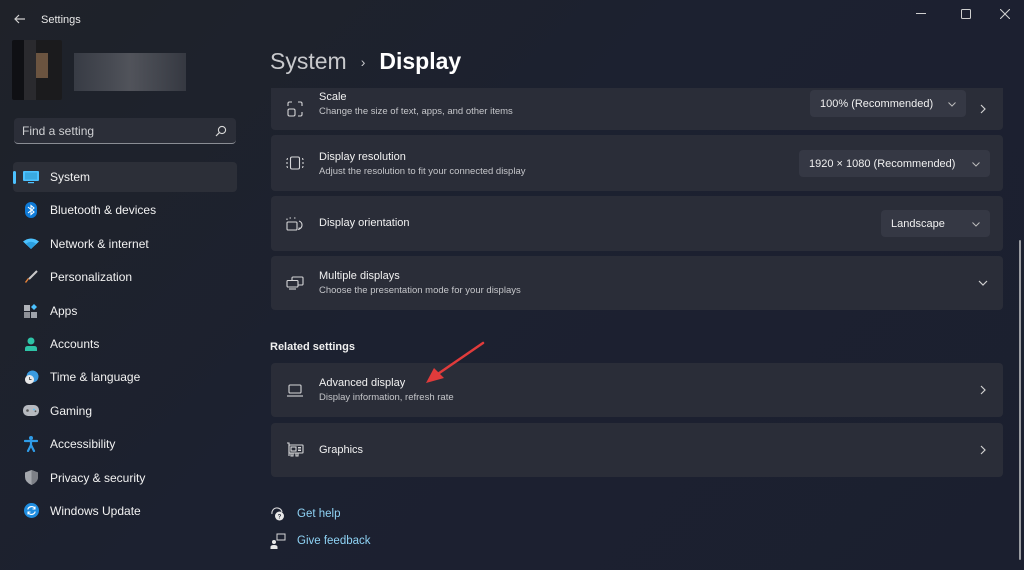 Image resolution: width=1024 pixels, height=570 pixels. What do you see at coordinates (70, 177) in the screenshot?
I see `sidebar-item-label: System` at bounding box center [70, 177].